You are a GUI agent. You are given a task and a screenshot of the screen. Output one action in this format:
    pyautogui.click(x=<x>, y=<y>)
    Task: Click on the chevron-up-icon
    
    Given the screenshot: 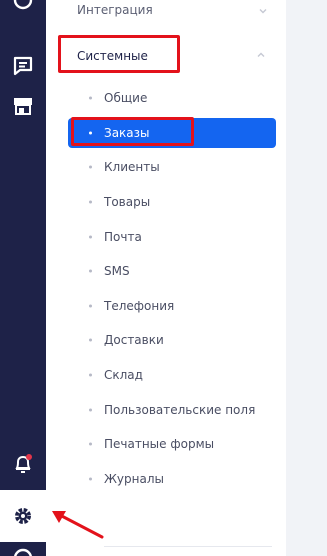 What is the action you would take?
    pyautogui.click(x=261, y=55)
    